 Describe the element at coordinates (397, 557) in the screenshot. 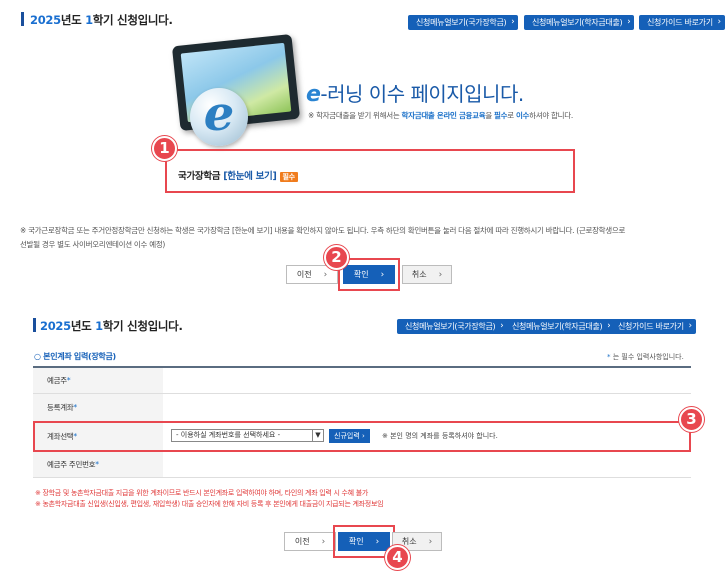

I see `step-marker-4: 4` at that location.